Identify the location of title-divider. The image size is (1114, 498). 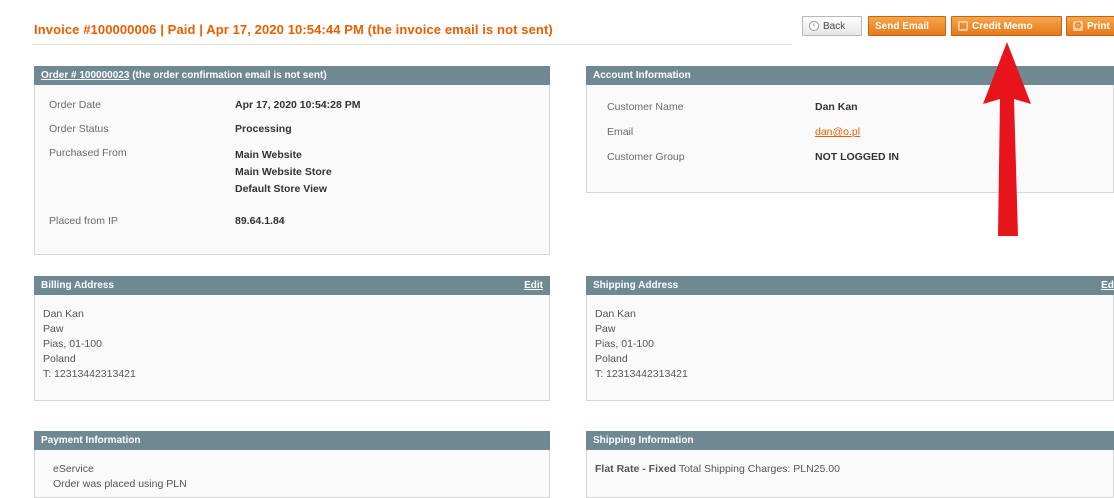
(412, 44).